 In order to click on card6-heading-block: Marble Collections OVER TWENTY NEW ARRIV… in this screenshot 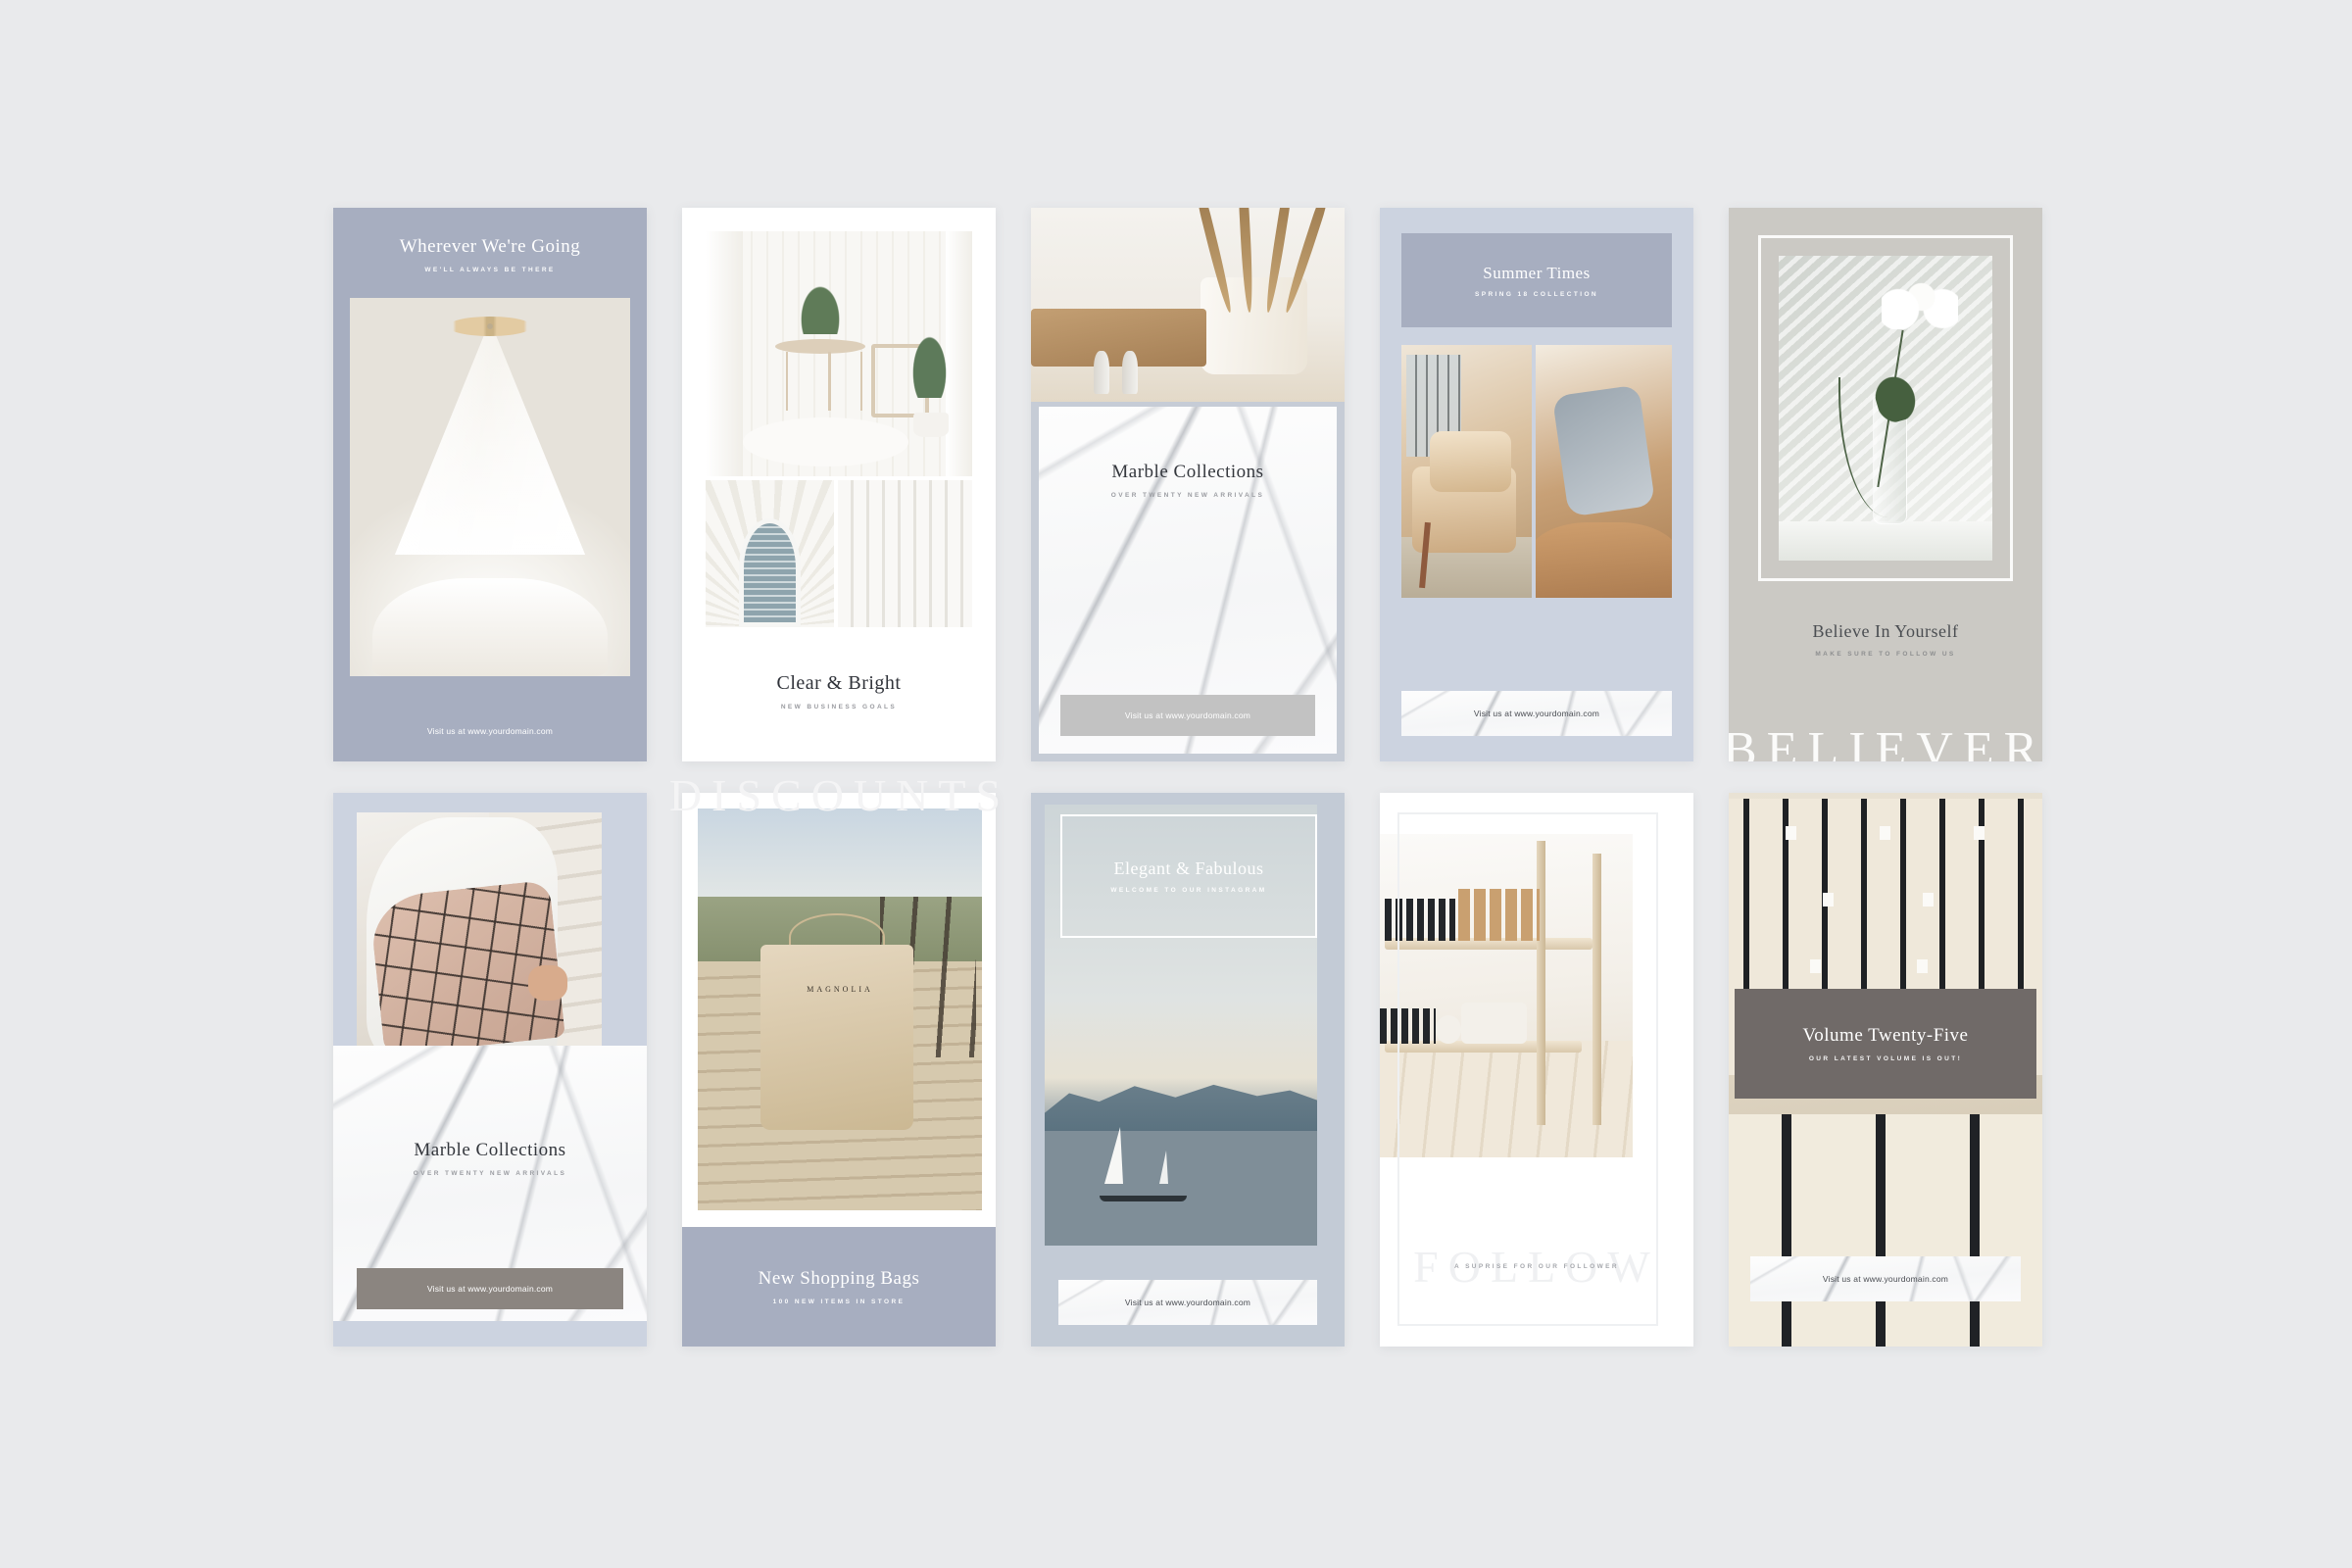, I will do `click(490, 1158)`.